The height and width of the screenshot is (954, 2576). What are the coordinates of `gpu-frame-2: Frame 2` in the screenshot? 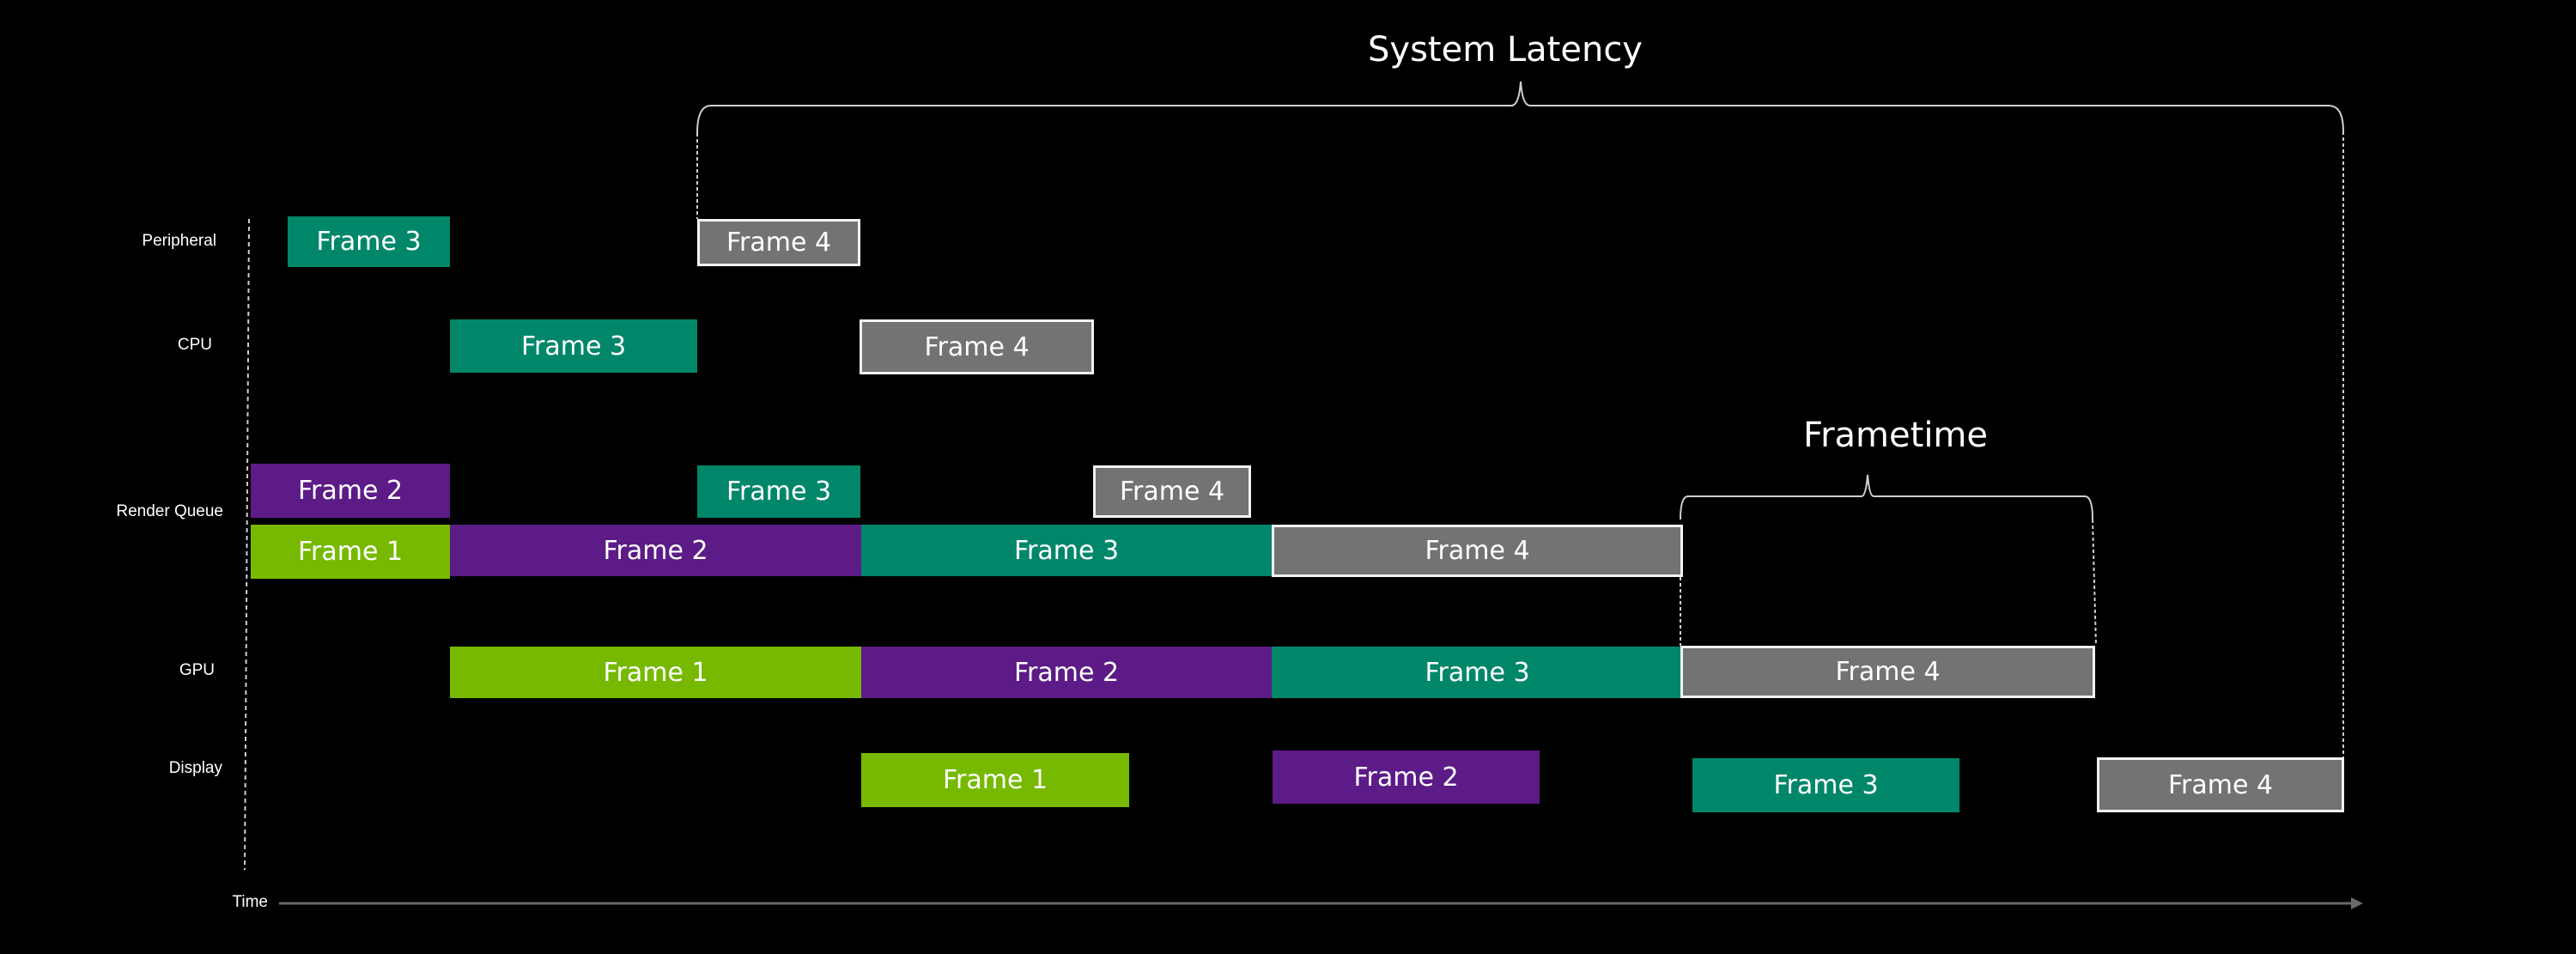 It's located at (1067, 672).